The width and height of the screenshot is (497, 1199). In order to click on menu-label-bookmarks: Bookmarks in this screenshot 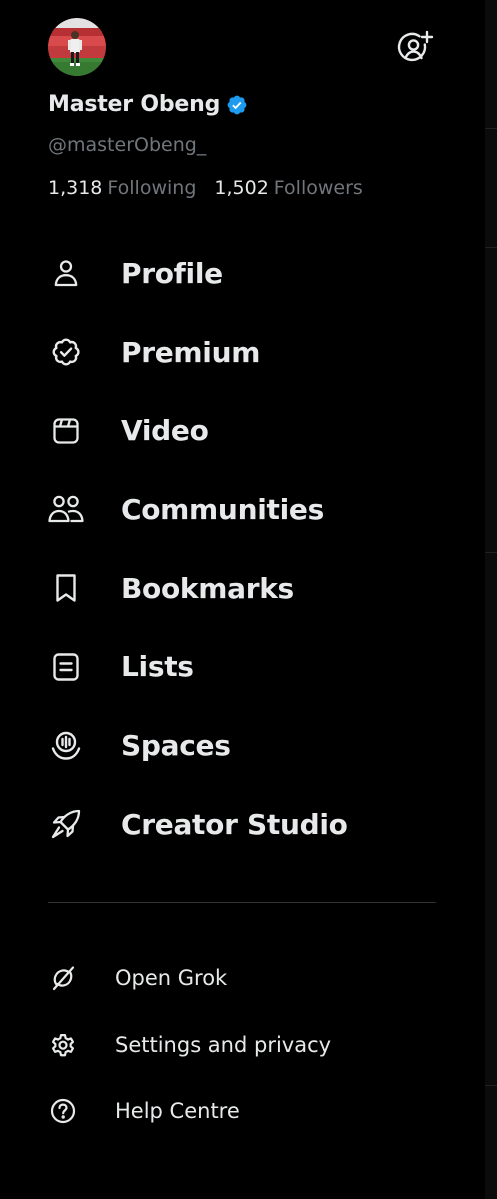, I will do `click(207, 588)`.